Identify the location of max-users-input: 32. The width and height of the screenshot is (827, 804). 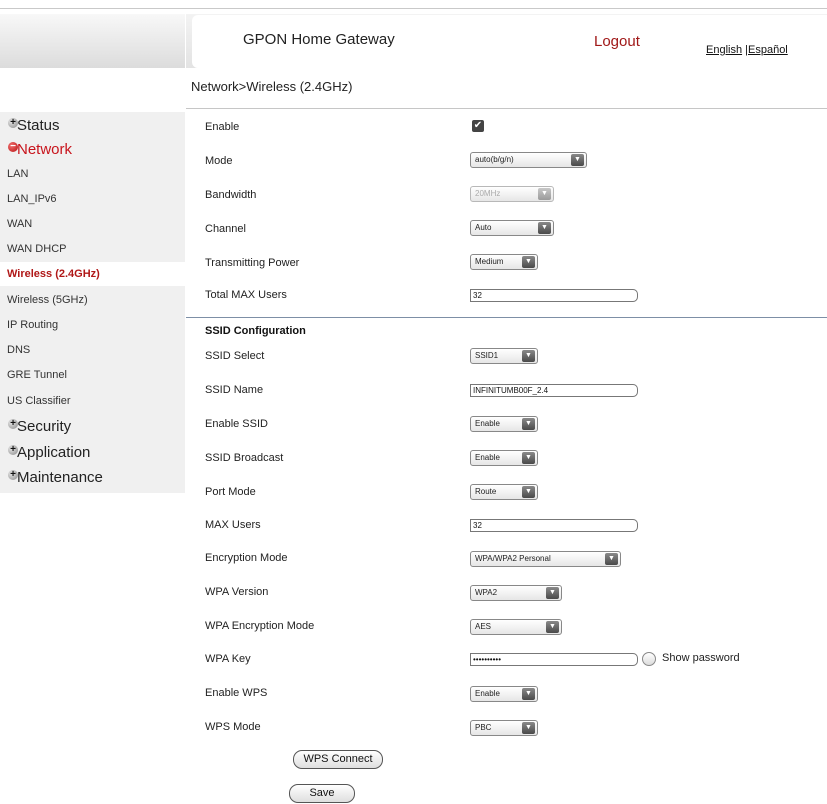
(554, 525).